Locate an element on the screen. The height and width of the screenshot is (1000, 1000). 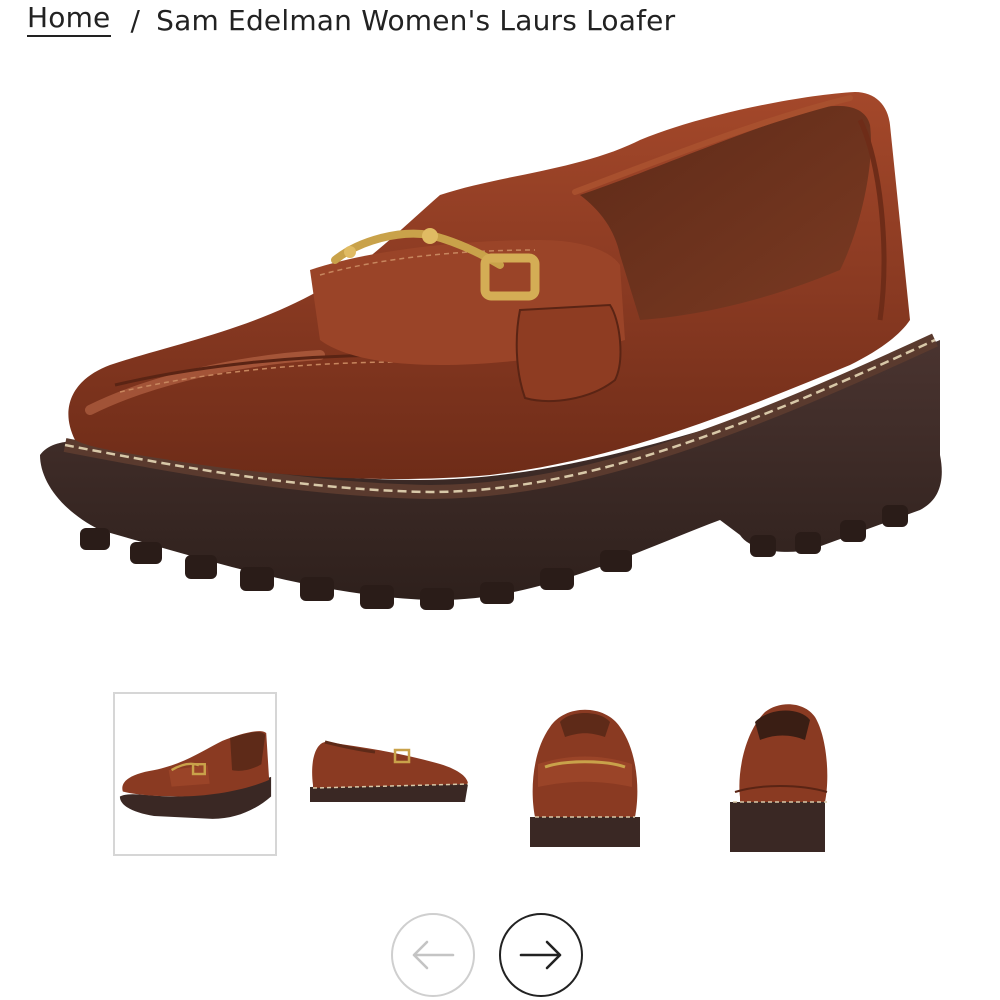
breadcrumb-current: Sam Edelman Women's Laurs Loafer is located at coordinates (416, 20).